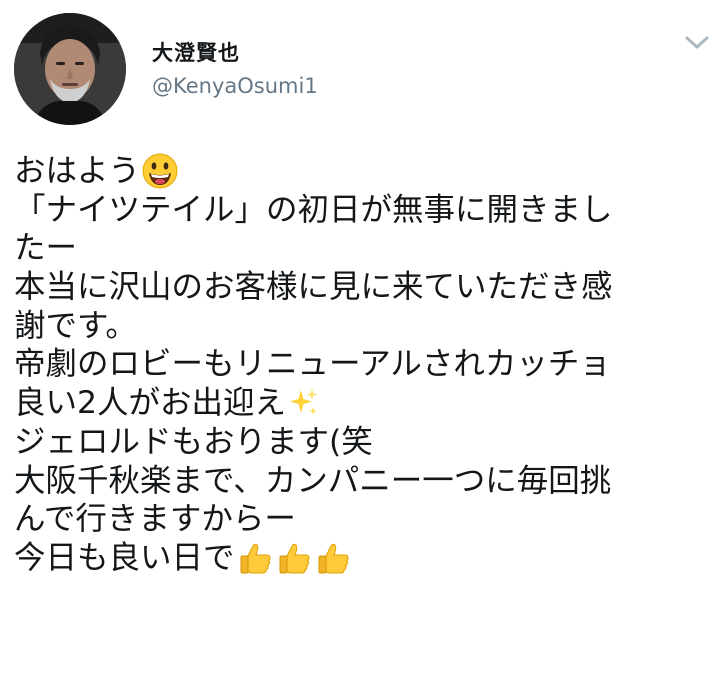  What do you see at coordinates (124, 557) in the screenshot?
I see `tweet-line-text: 今日も良い日で` at bounding box center [124, 557].